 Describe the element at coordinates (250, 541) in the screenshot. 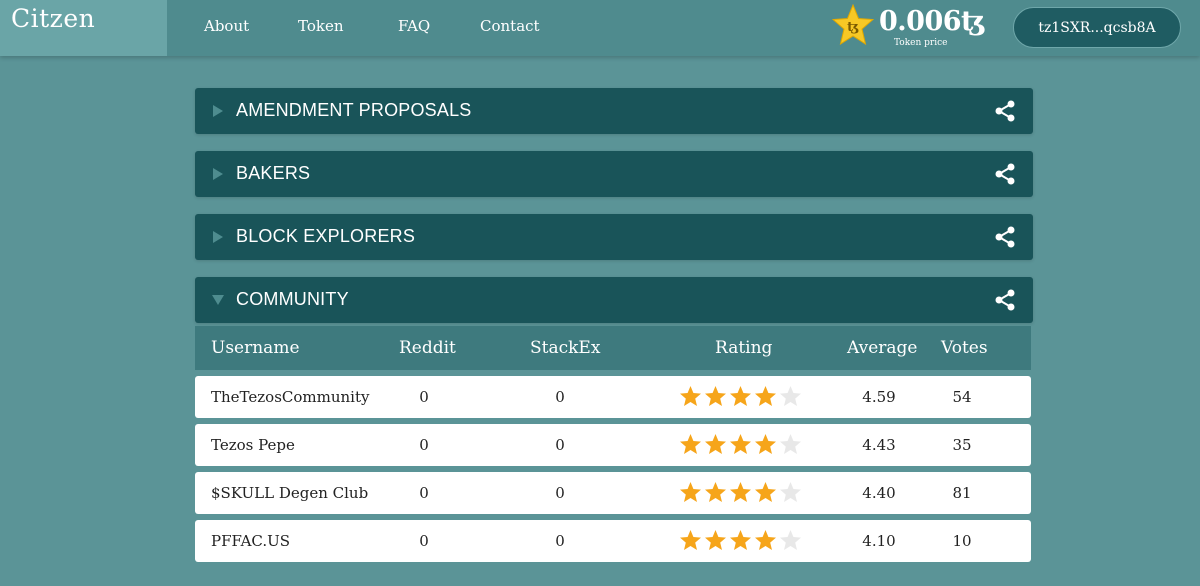

I see `cell-username: PFFAC.US` at that location.